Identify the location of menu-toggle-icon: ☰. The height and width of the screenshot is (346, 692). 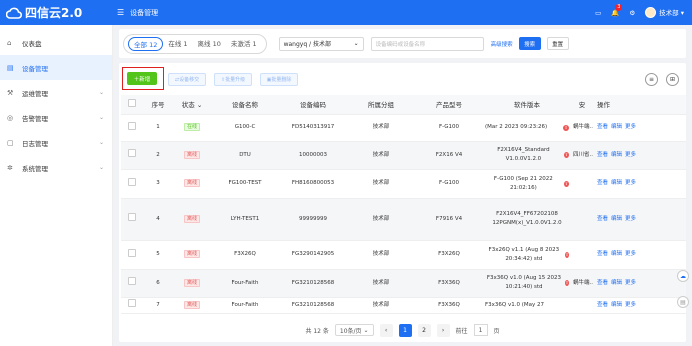
(120, 12).